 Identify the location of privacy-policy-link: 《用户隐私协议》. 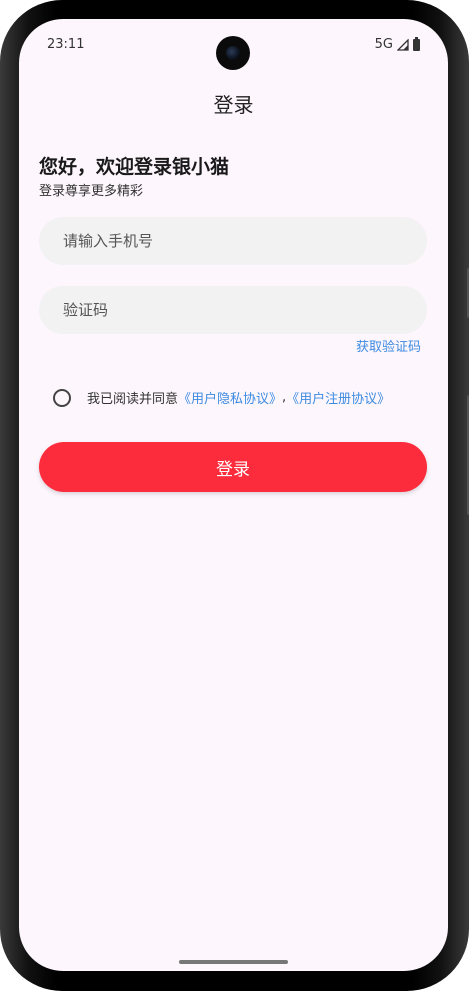
(230, 397).